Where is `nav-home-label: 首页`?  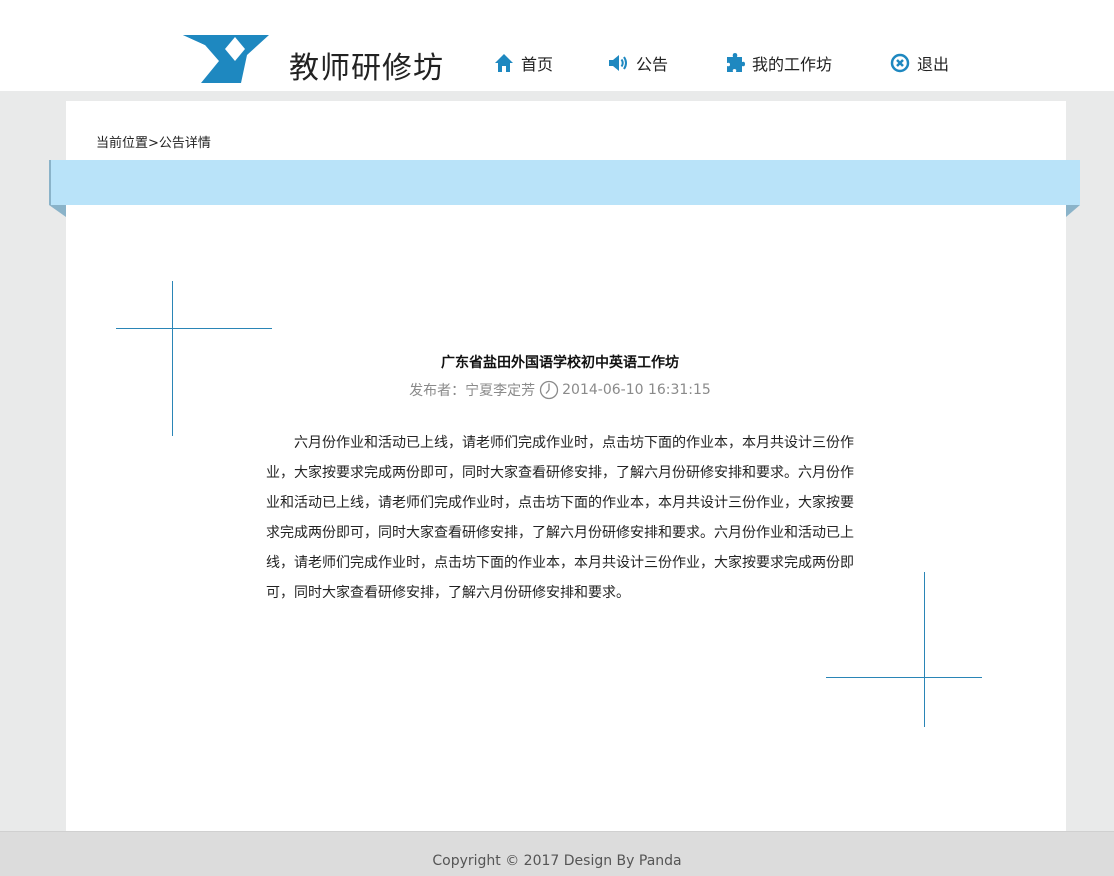 nav-home-label: 首页 is located at coordinates (537, 64).